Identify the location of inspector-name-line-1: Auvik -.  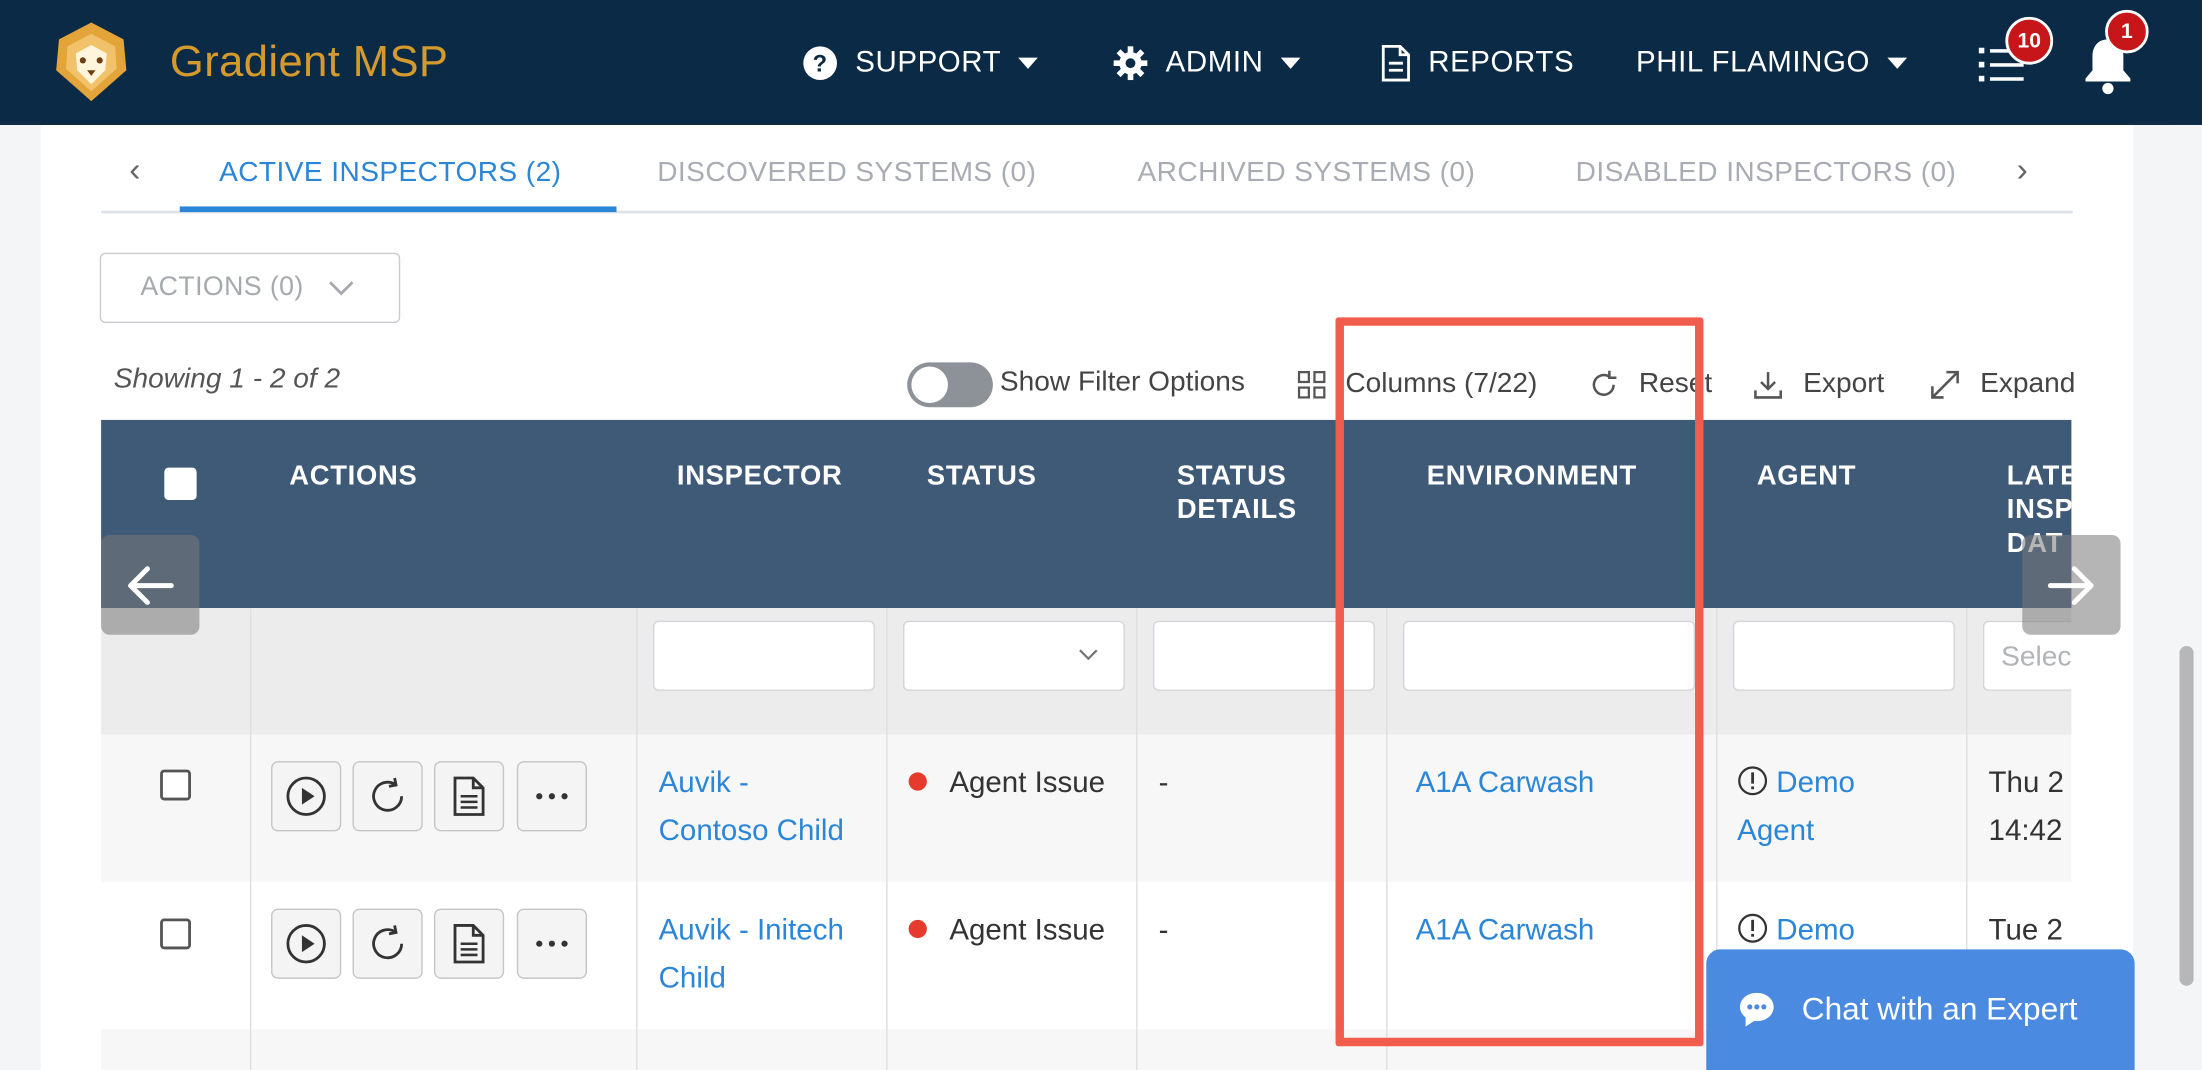
(703, 783).